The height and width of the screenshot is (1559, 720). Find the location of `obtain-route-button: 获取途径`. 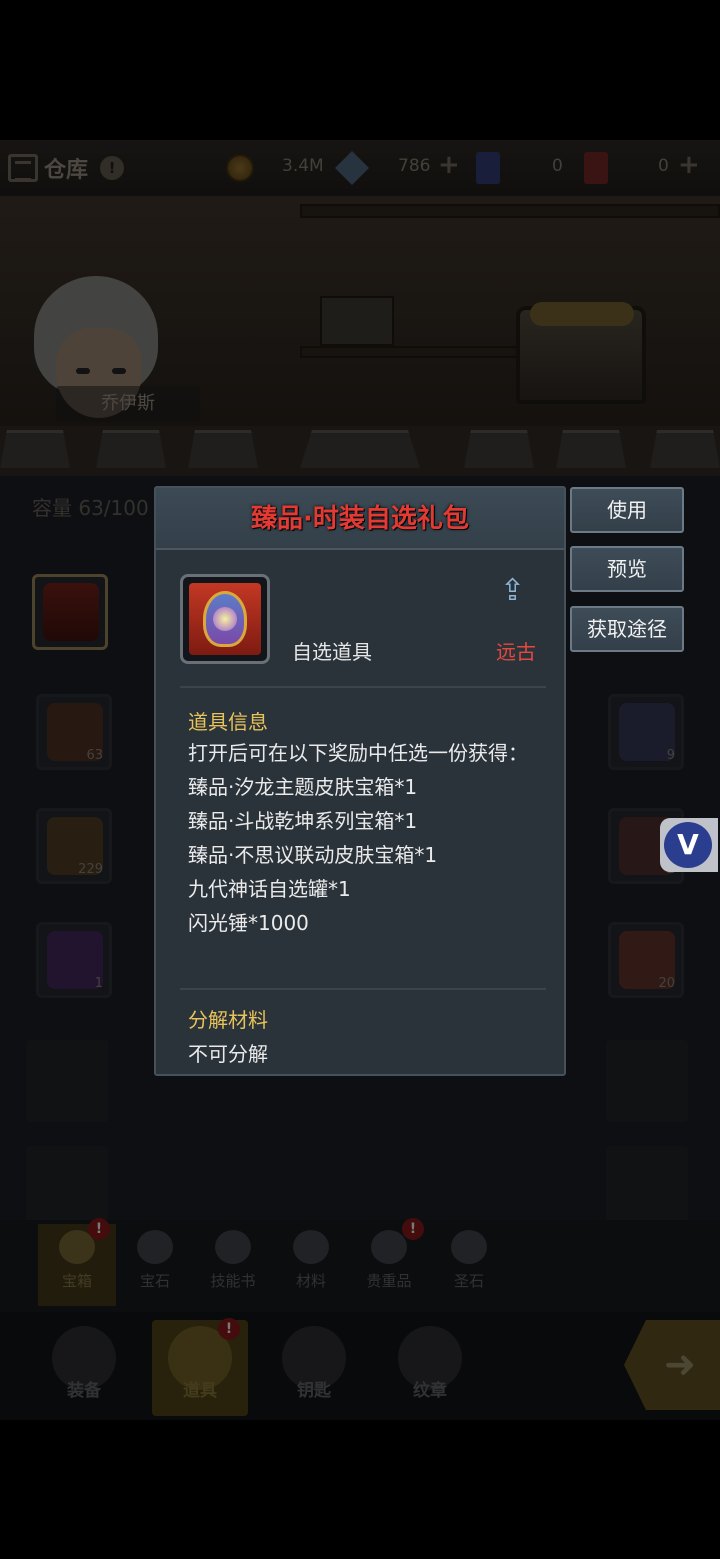

obtain-route-button: 获取途径 is located at coordinates (627, 629).